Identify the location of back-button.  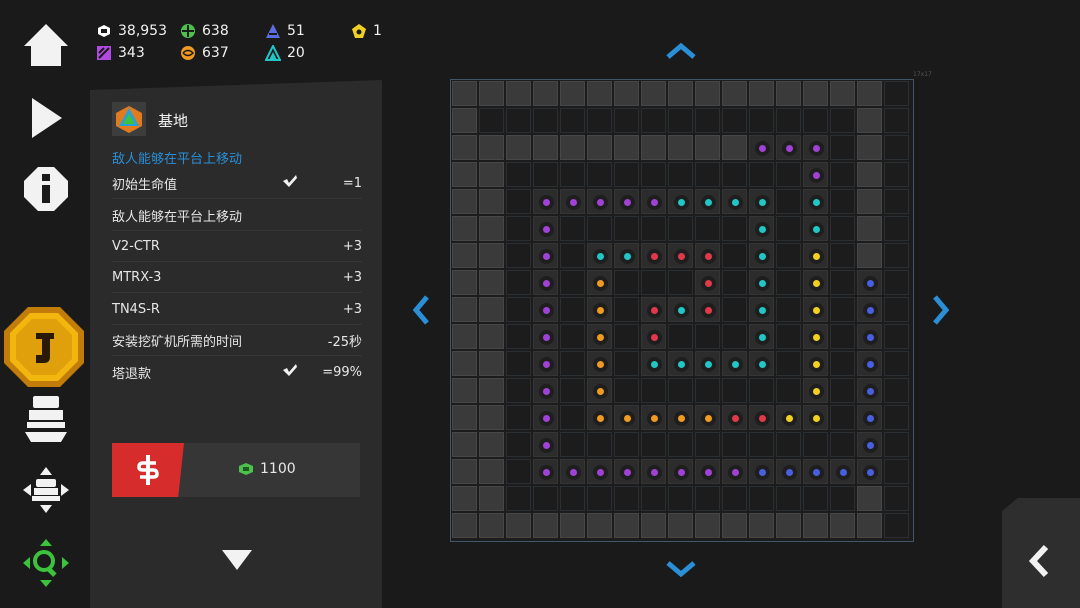
(1041, 553).